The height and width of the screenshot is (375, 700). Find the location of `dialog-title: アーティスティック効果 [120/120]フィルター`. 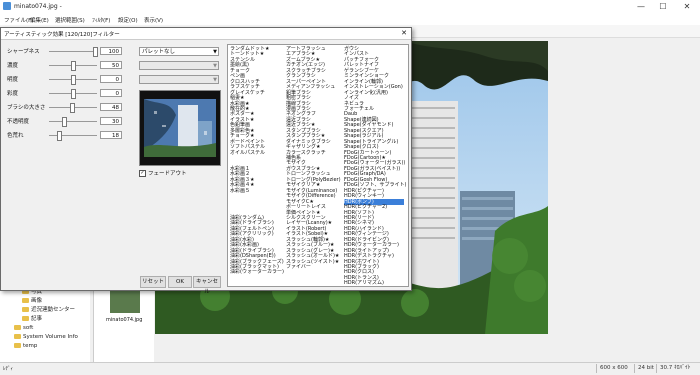

dialog-title: アーティスティック効果 [120/120]フィルター is located at coordinates (62, 35).